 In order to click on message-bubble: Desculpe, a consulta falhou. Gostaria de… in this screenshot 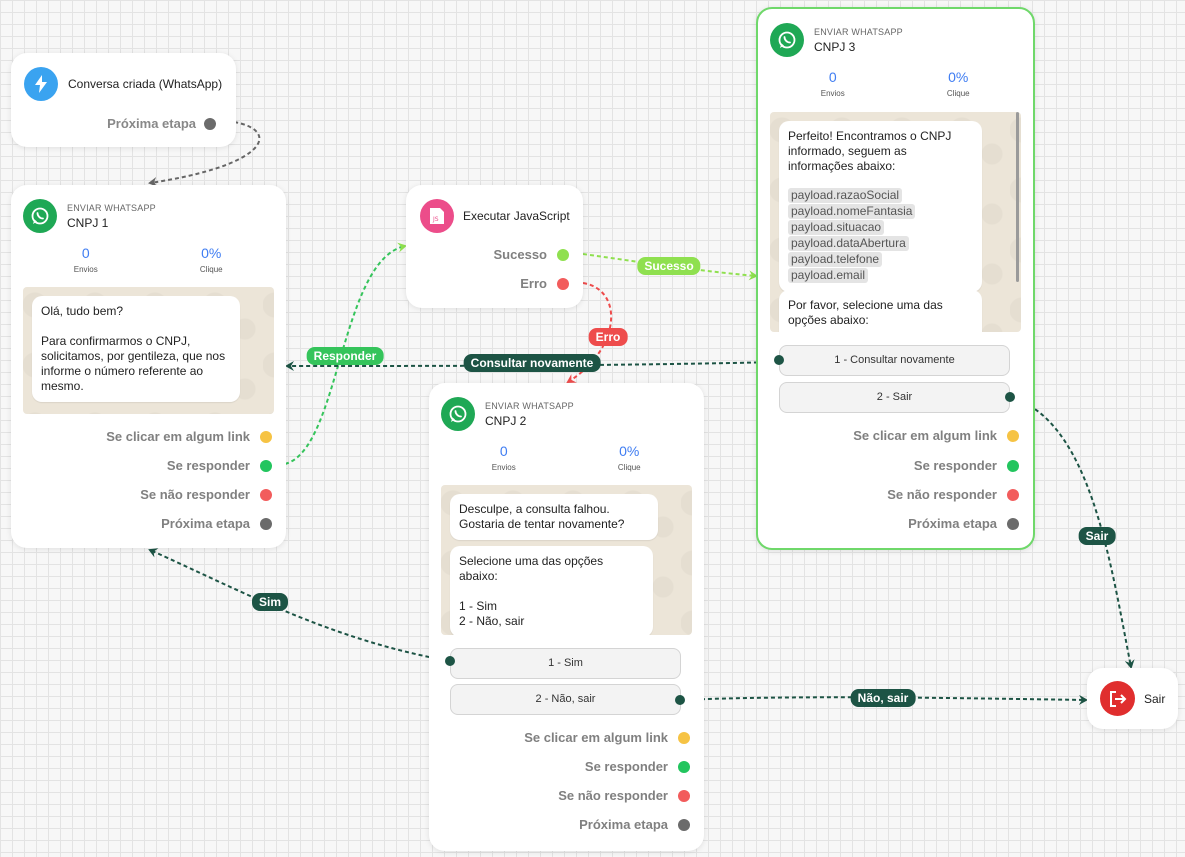, I will do `click(554, 517)`.